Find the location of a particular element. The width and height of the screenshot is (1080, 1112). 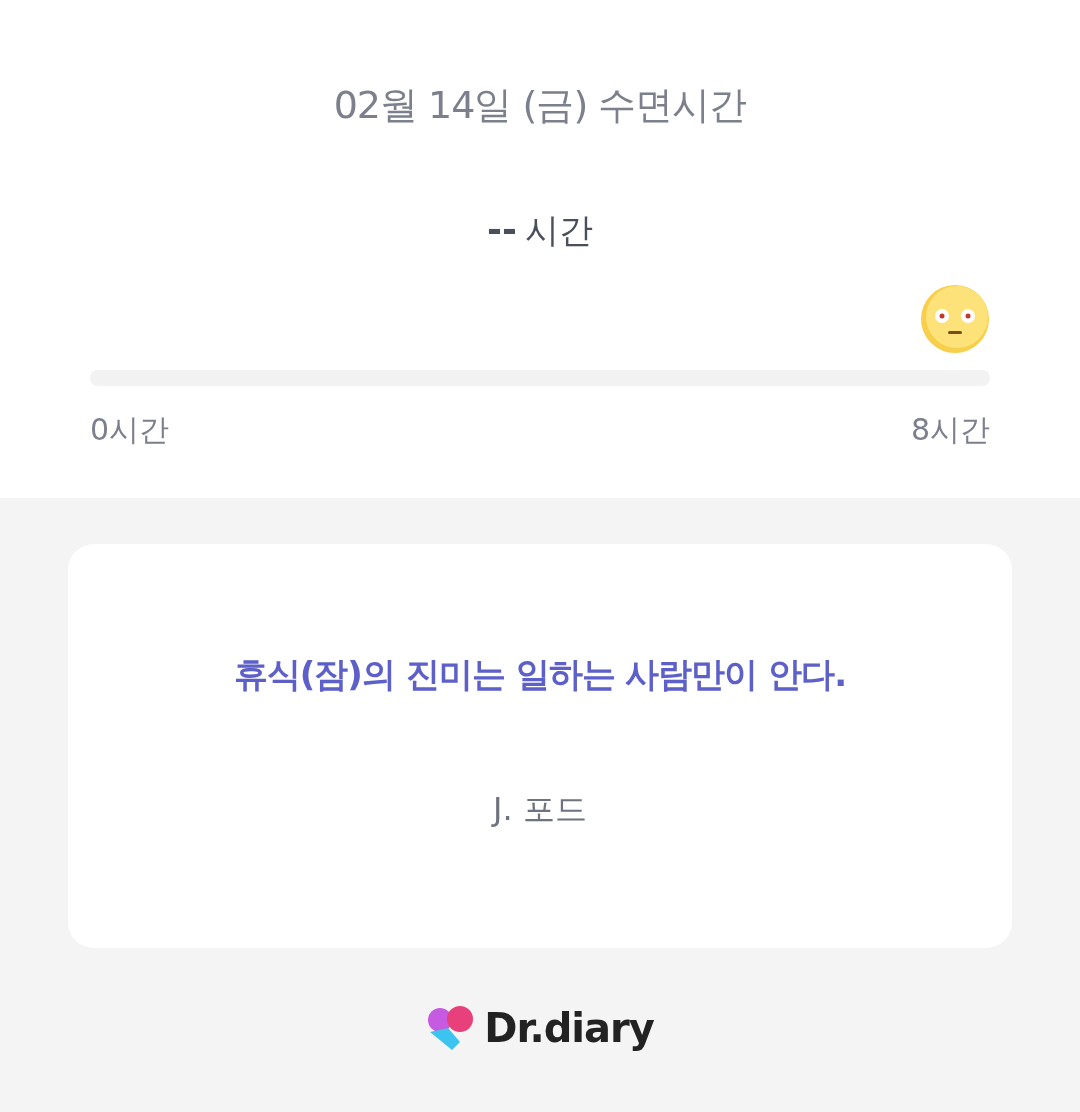

sleep-hours-value: -- is located at coordinates (502, 229).